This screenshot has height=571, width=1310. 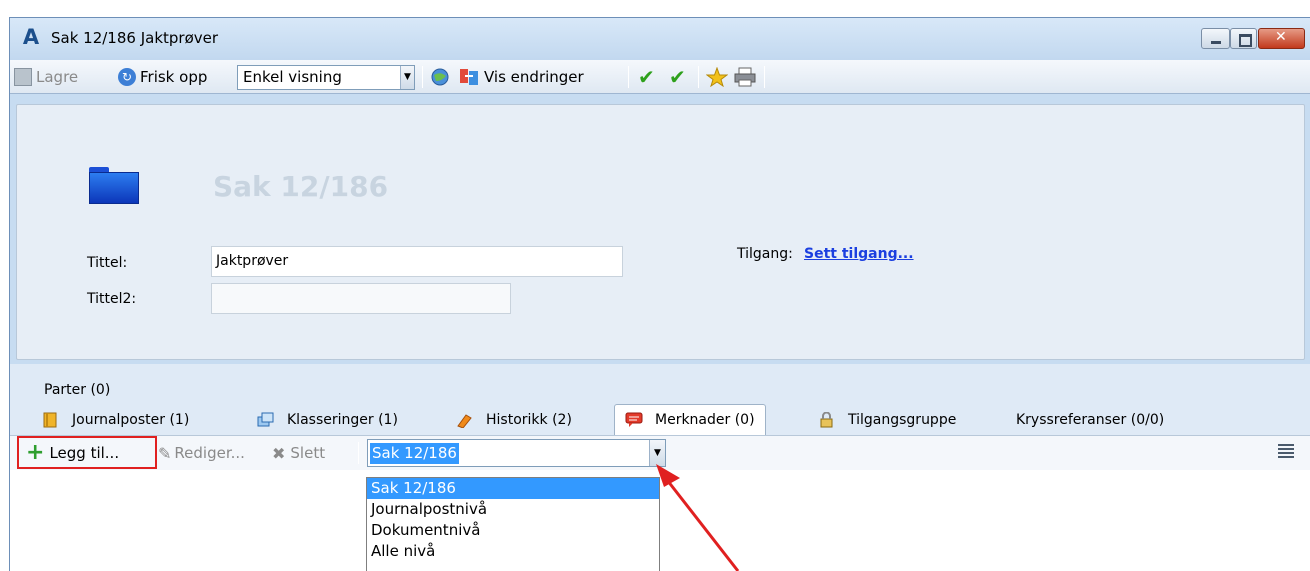 I want to click on annotation-arrow, so click(x=698, y=517).